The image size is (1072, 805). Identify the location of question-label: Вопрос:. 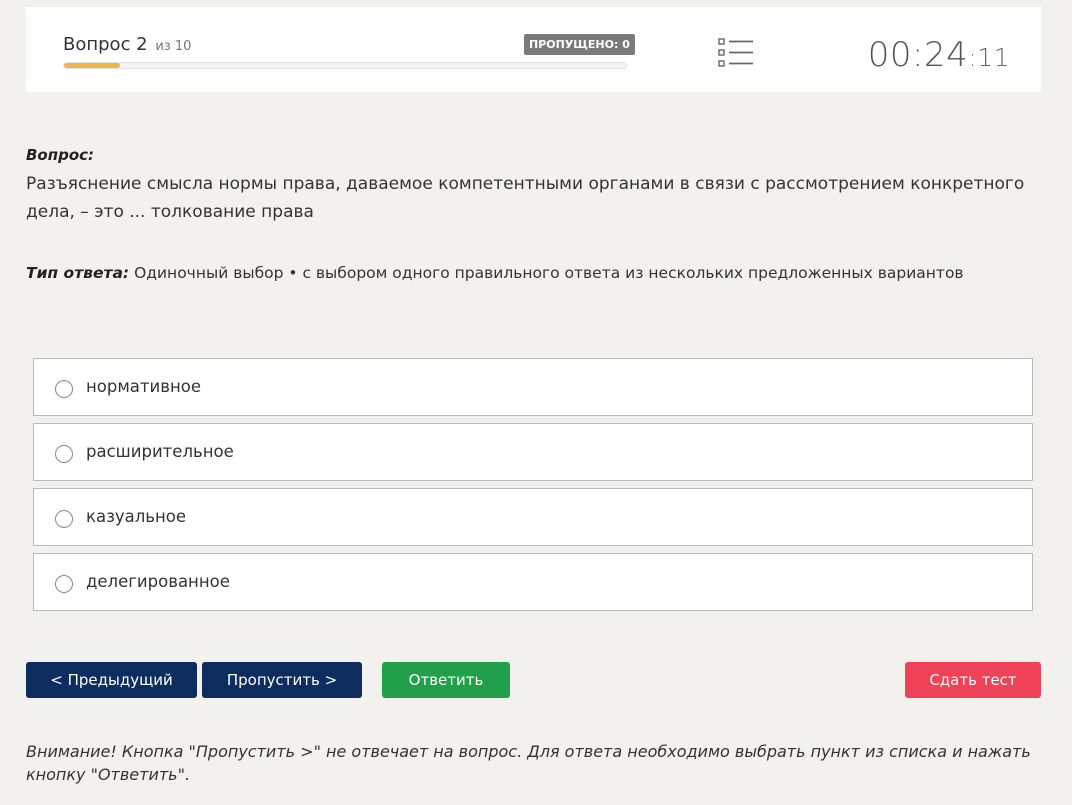
(60, 155).